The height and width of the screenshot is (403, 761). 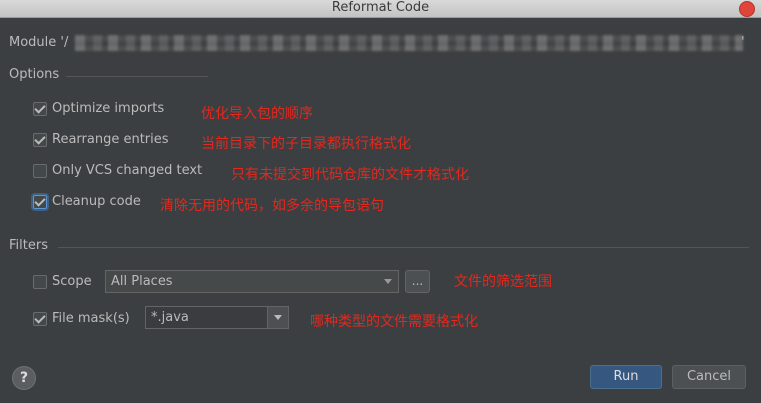 I want to click on scope-value: All Places, so click(x=142, y=281).